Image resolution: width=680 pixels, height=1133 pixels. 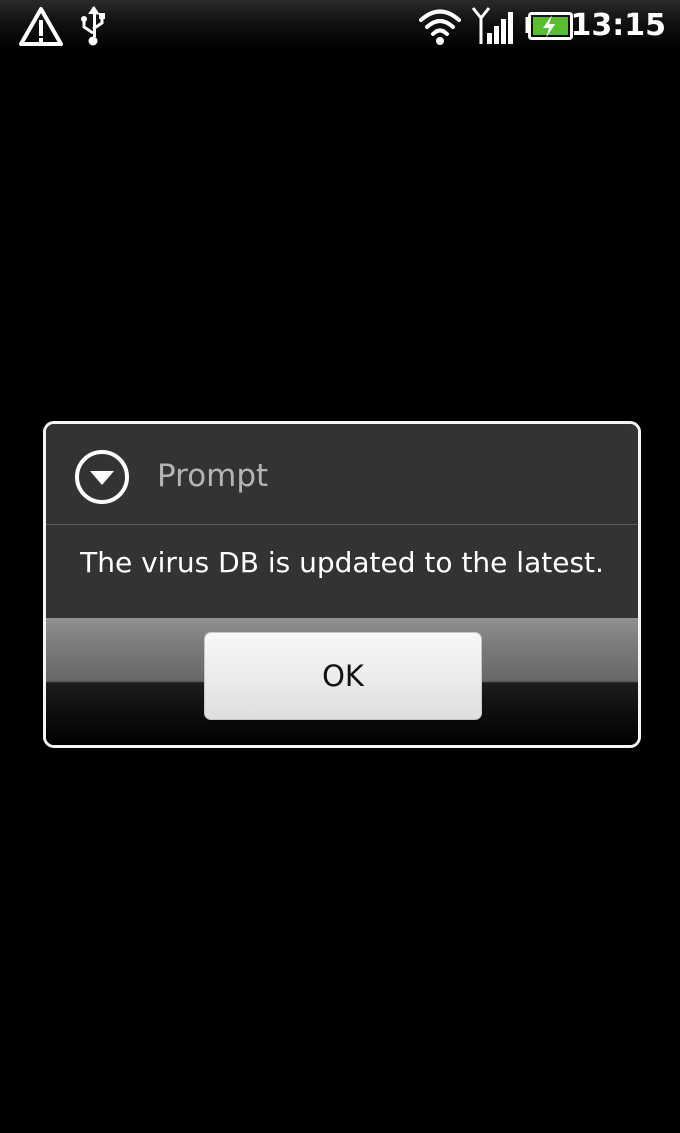 I want to click on chevron-down-circle-icon, so click(x=102, y=477).